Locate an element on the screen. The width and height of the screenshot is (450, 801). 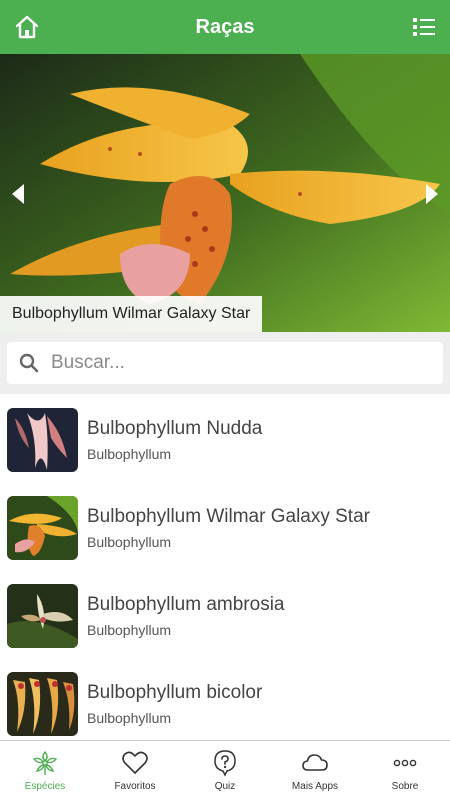
species-name: Bulbophyllum ambrosia is located at coordinates (186, 604).